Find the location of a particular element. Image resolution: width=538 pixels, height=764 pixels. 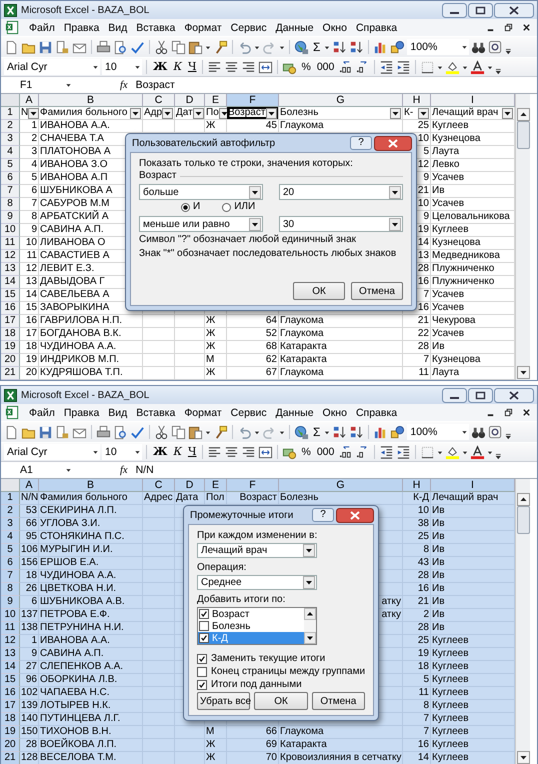

document-lock-icon is located at coordinates (62, 47).